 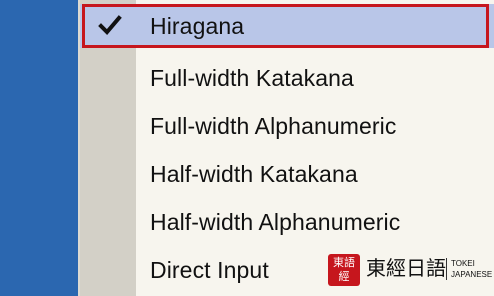 What do you see at coordinates (287, 26) in the screenshot?
I see `menu-item-hiragana: Hiragana` at bounding box center [287, 26].